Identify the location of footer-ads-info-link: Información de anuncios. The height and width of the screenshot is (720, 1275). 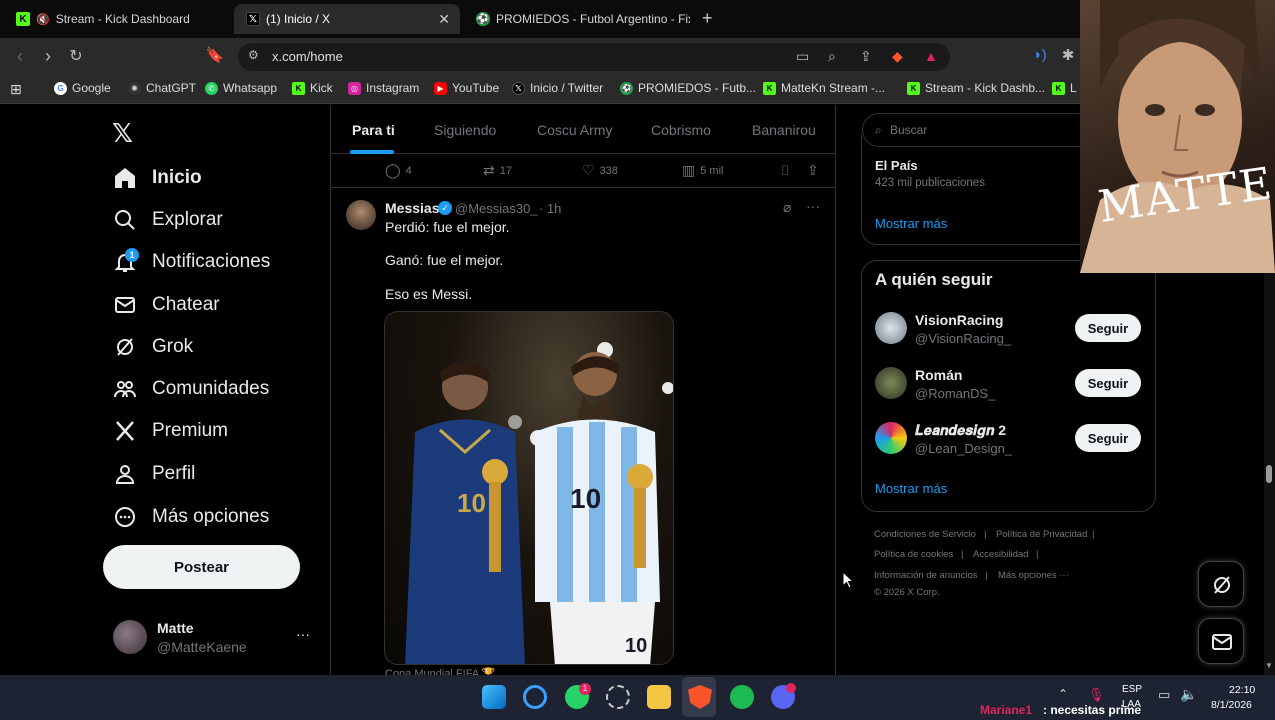
(926, 575).